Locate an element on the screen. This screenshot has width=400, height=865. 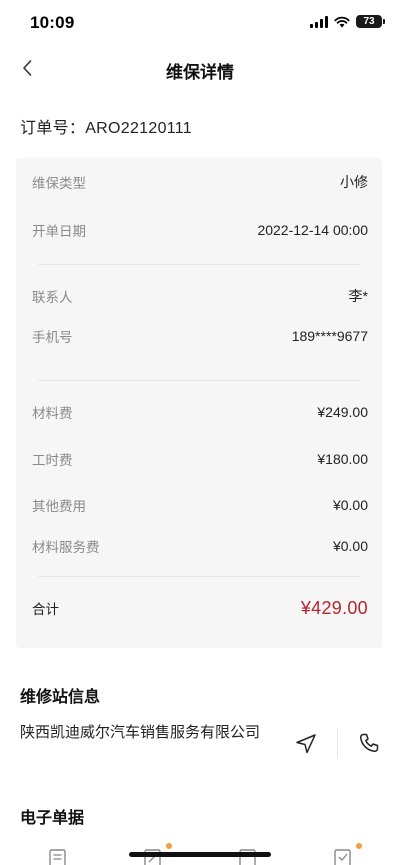
station-name: 陕西凯迪威尔汽车销售服务有限公司 is located at coordinates (140, 732).